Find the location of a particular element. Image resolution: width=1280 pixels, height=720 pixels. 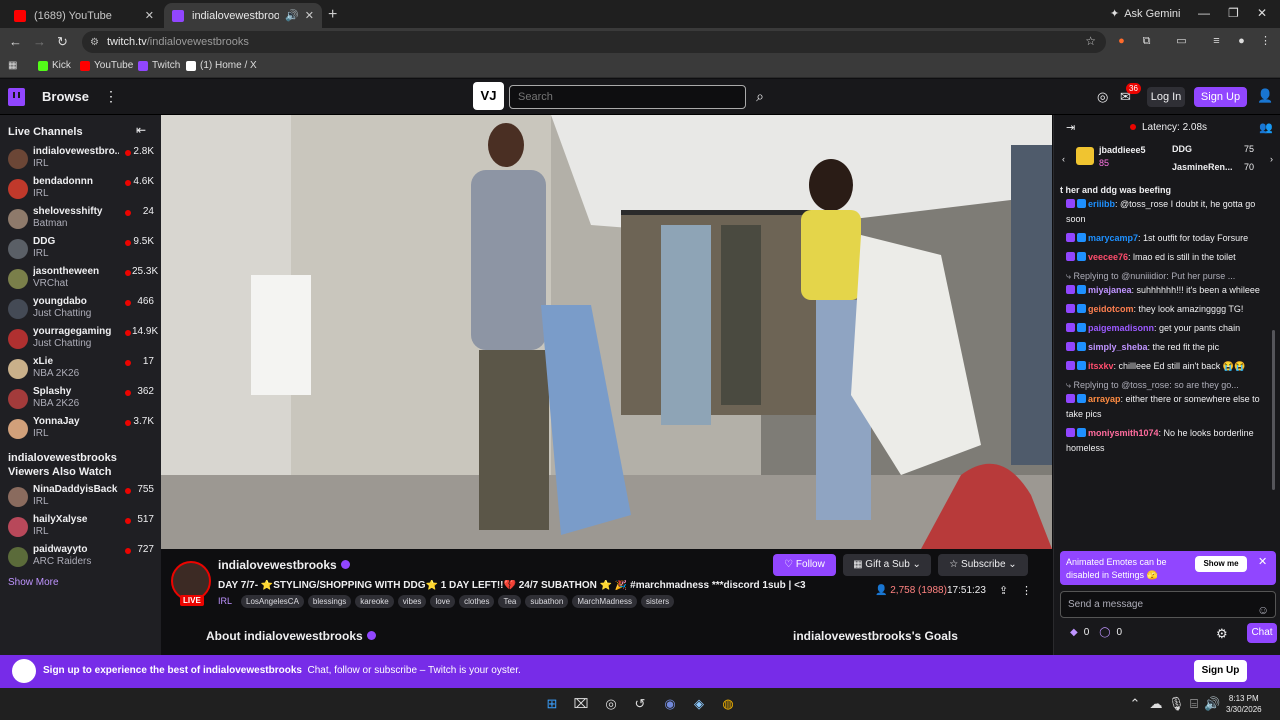

ask-gemini-button: ✦ Ask Gemini is located at coordinates (1145, 14).